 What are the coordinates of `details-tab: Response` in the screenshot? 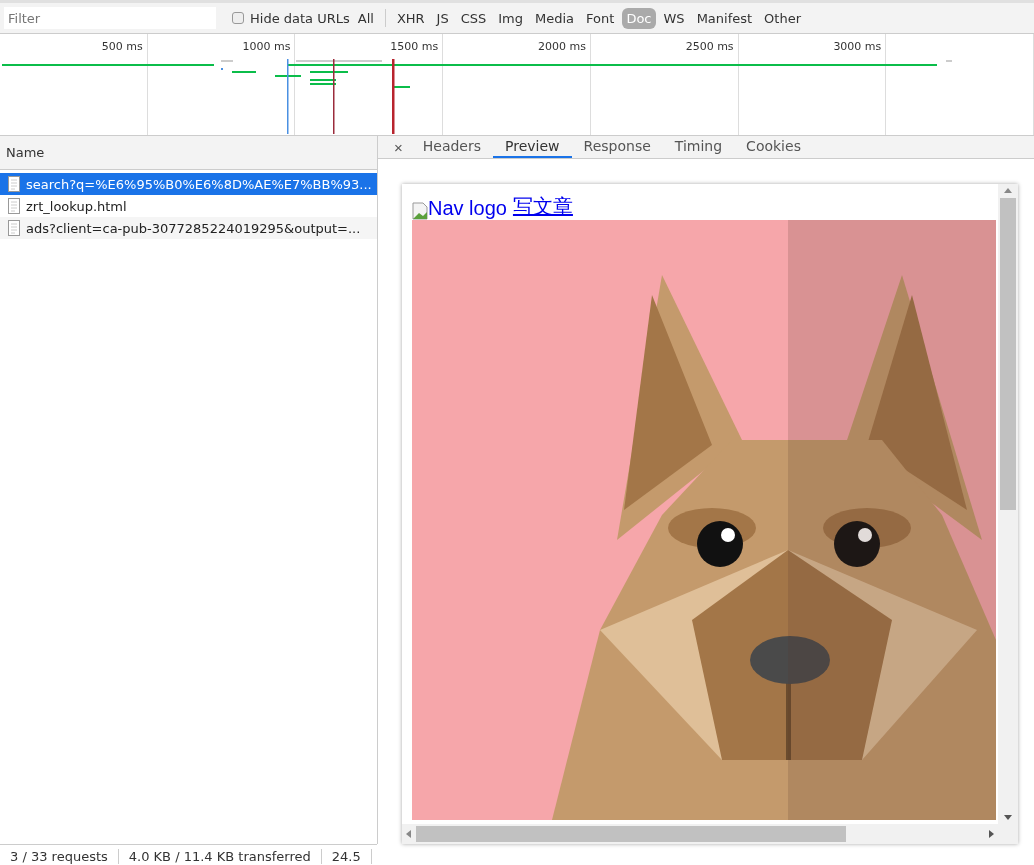 It's located at (617, 147).